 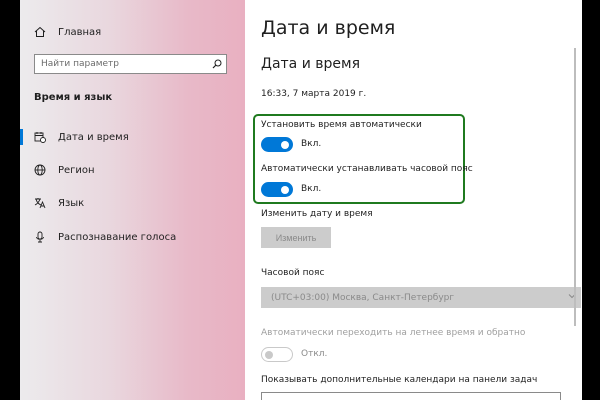 I want to click on microphone-icon, so click(x=40, y=237).